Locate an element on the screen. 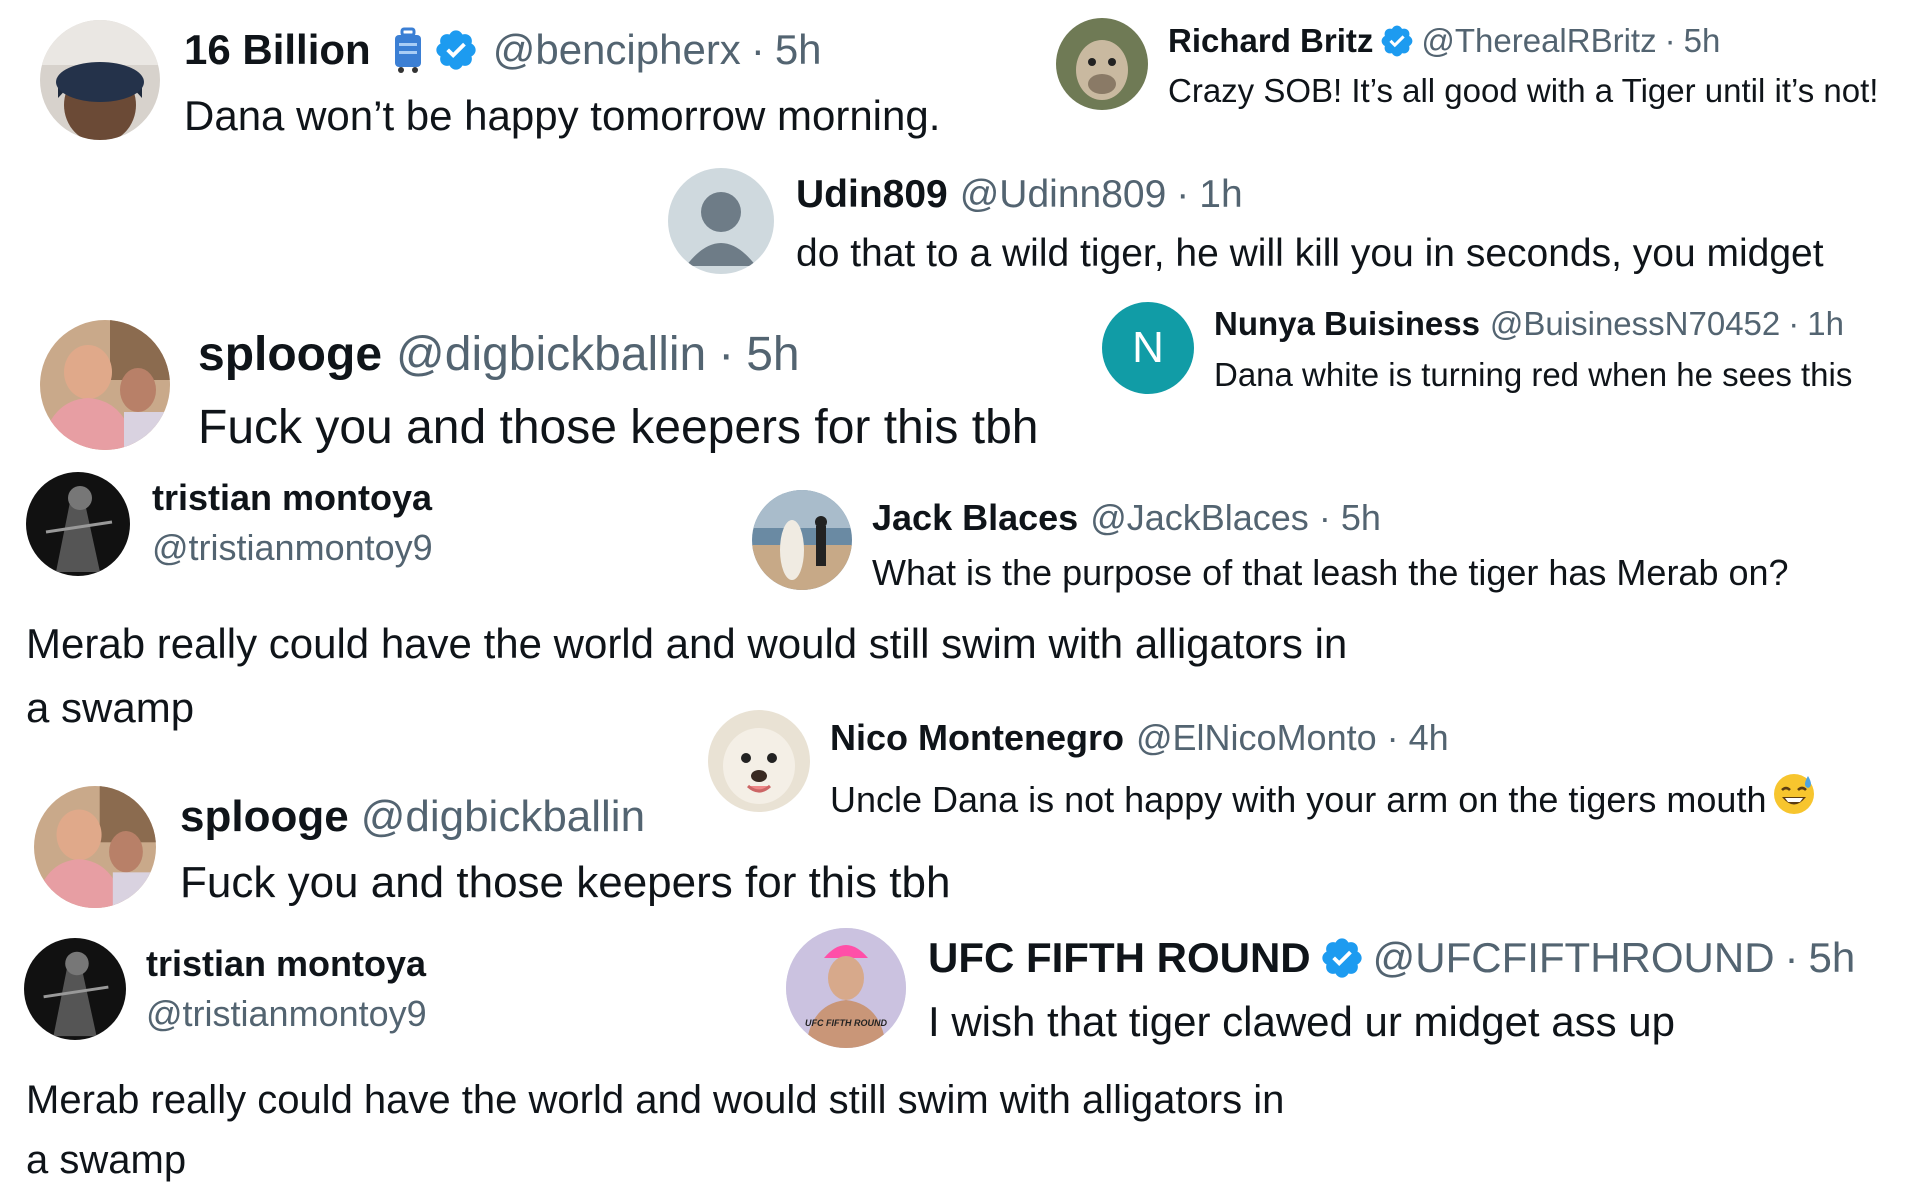 The height and width of the screenshot is (1200, 1920). handle: @JackBlaces is located at coordinates (1199, 518).